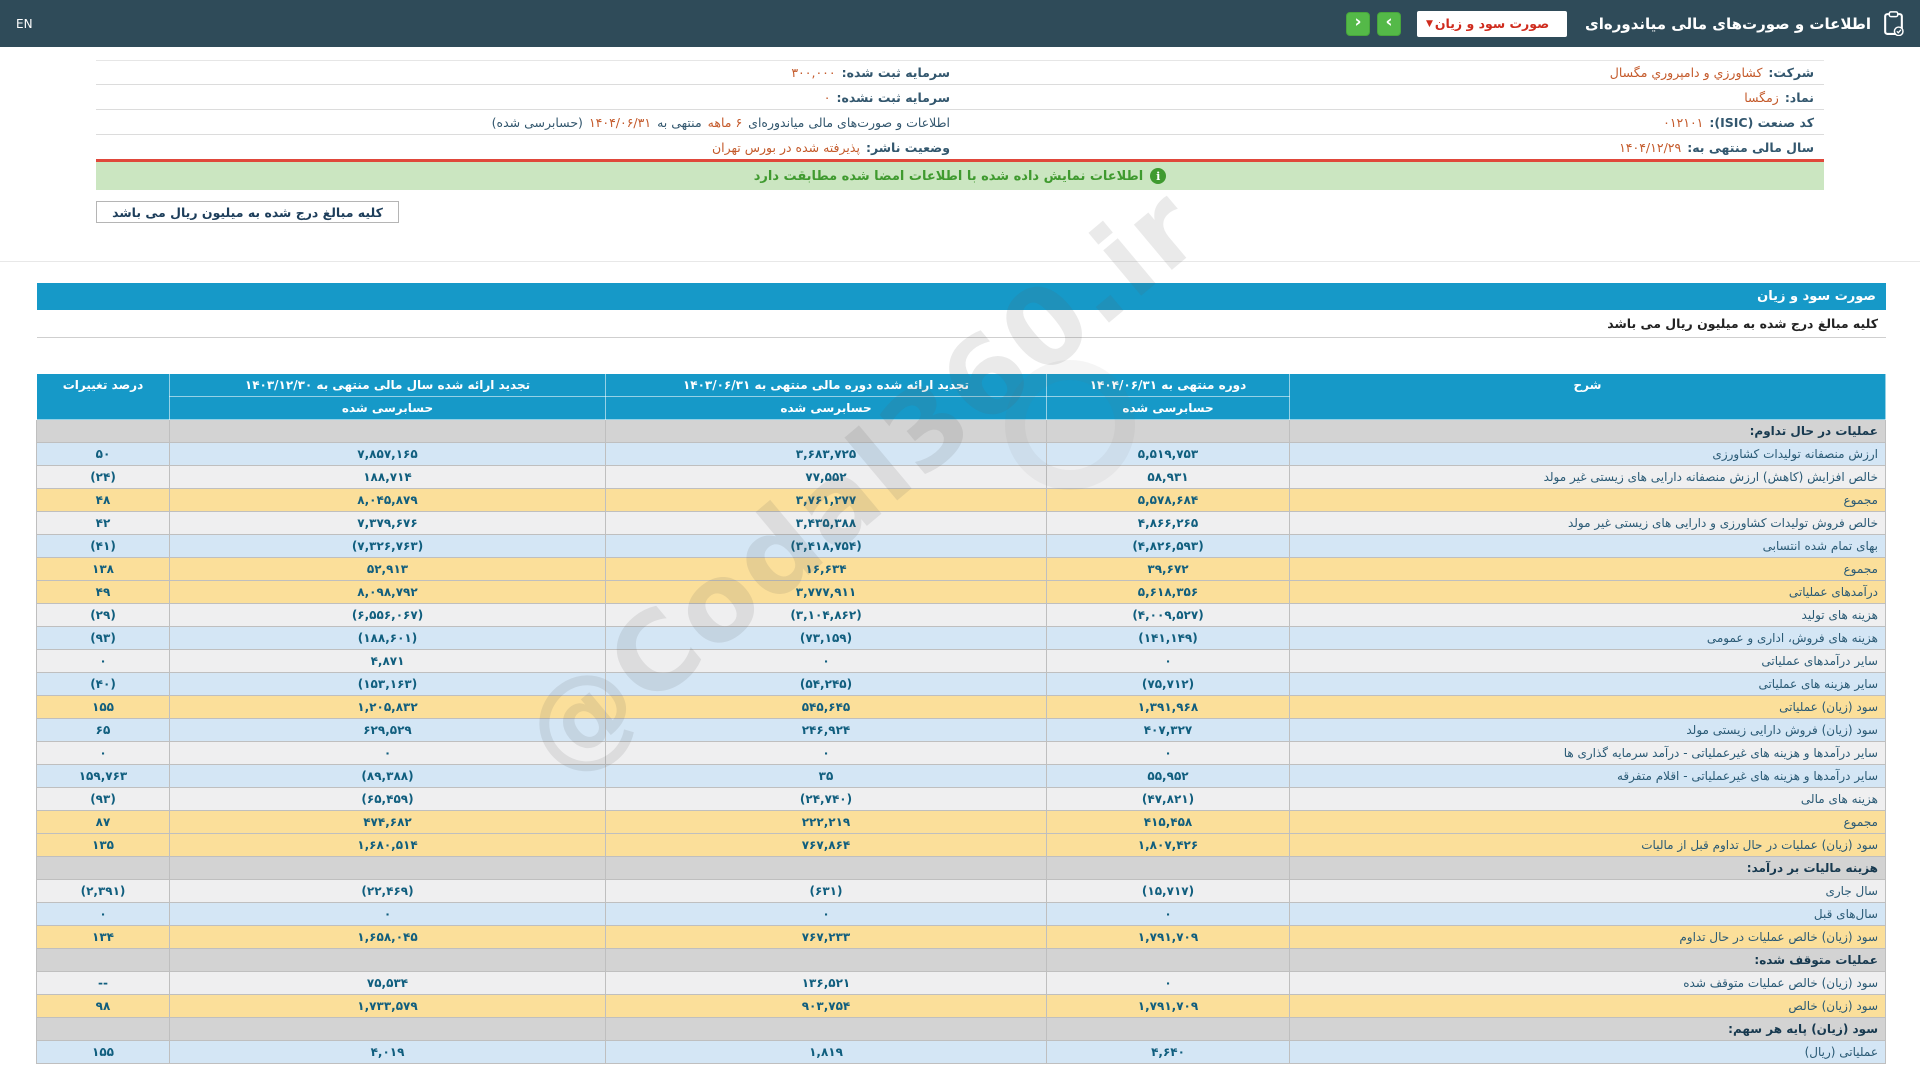  Describe the element at coordinates (103, 845) in the screenshot. I see `value-change-percent: ۱۳۵` at that location.